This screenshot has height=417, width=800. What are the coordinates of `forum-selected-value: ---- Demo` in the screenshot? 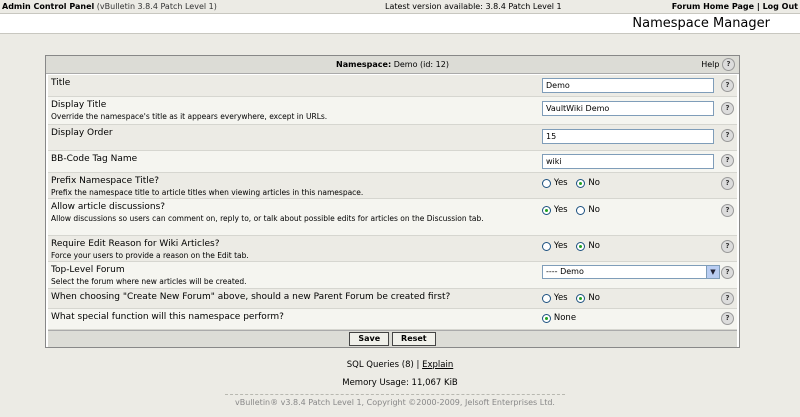 It's located at (565, 271).